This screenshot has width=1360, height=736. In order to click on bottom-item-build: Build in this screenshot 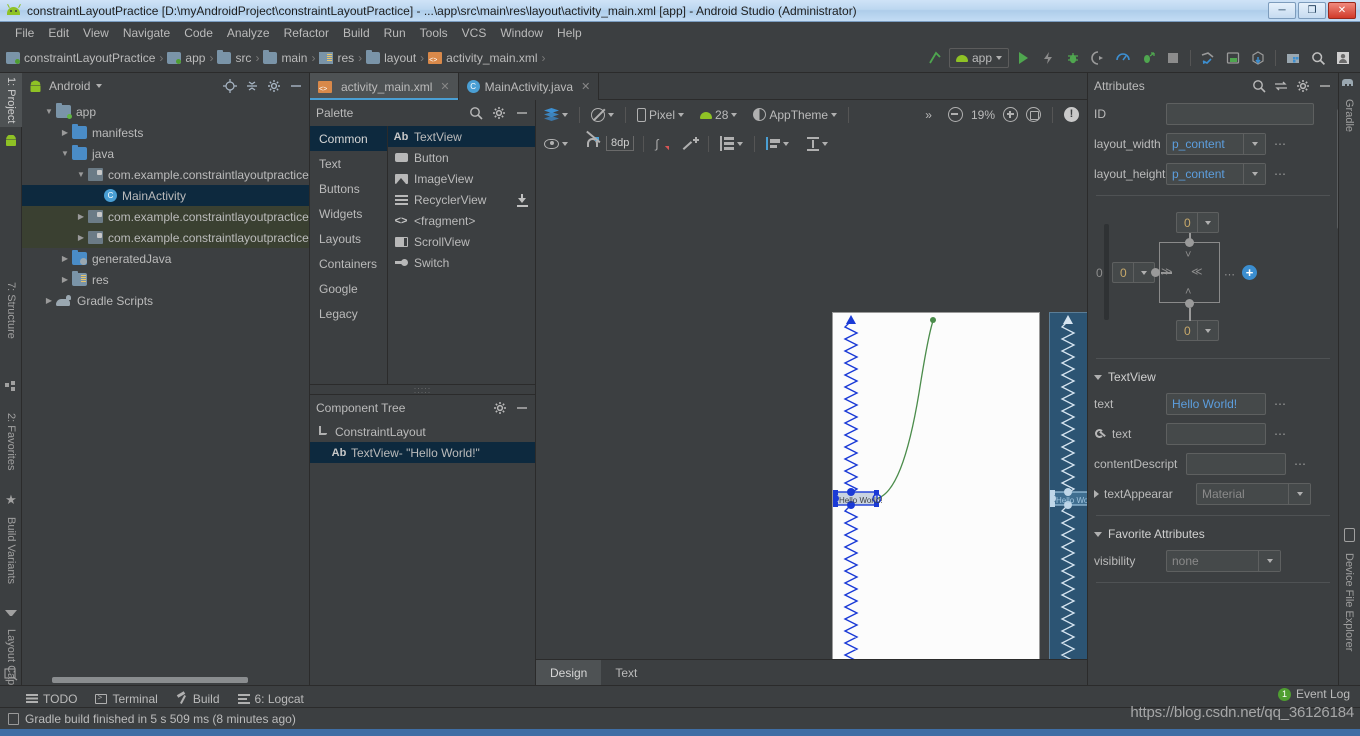, I will do `click(198, 698)`.